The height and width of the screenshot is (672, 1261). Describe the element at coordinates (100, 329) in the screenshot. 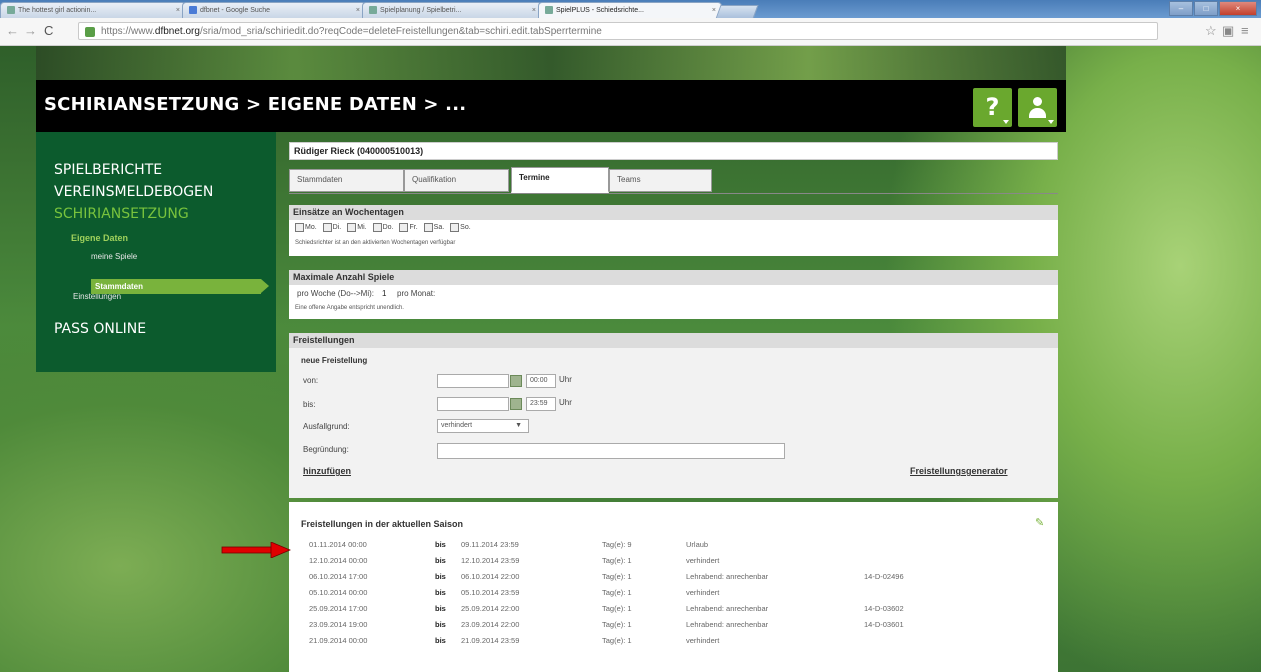

I see `sidebar-item-pass-online: PASS ONLINE` at that location.